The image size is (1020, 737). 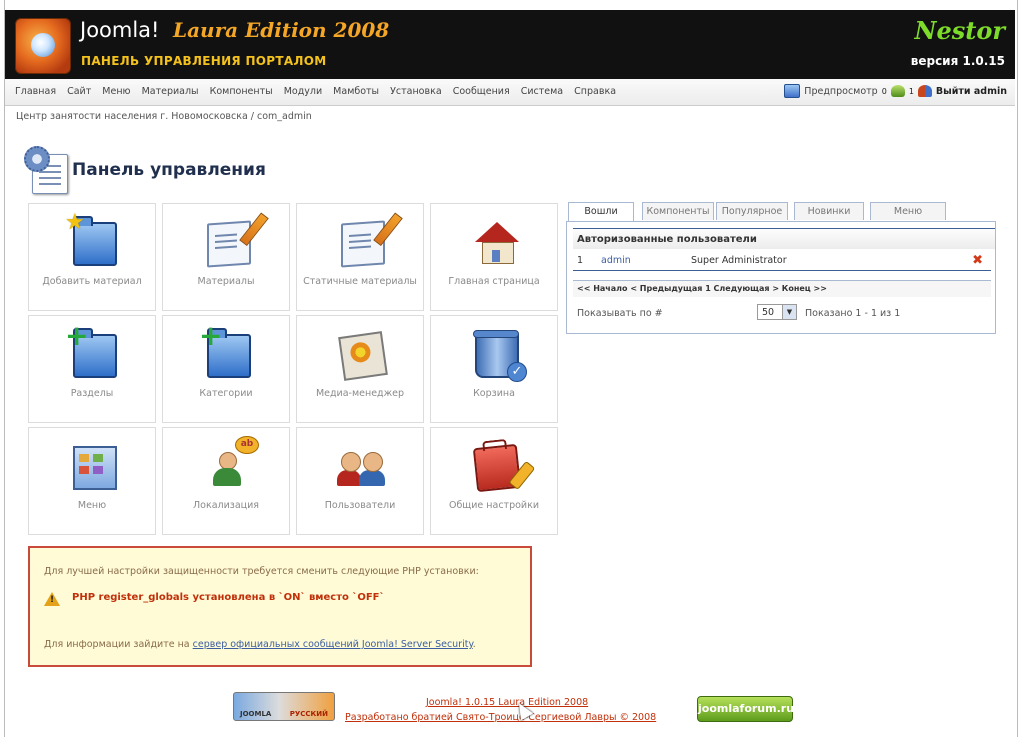 I want to click on sections-icon: +, so click(x=91, y=350).